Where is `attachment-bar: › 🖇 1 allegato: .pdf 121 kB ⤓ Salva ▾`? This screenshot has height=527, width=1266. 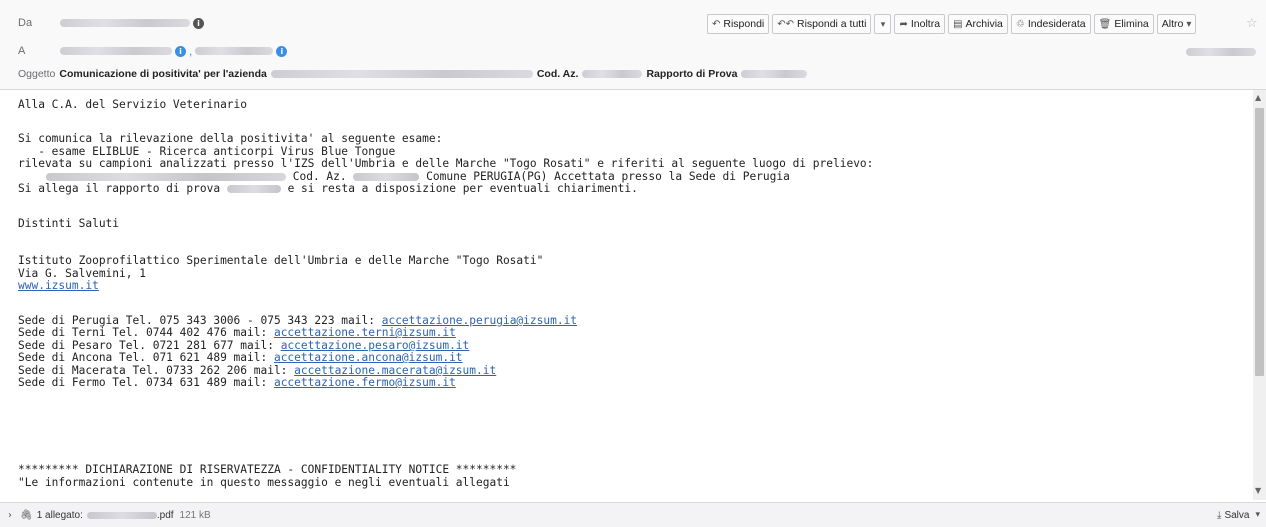 attachment-bar: › 🖇 1 allegato: .pdf 121 kB ⤓ Salva ▾ is located at coordinates (633, 514).